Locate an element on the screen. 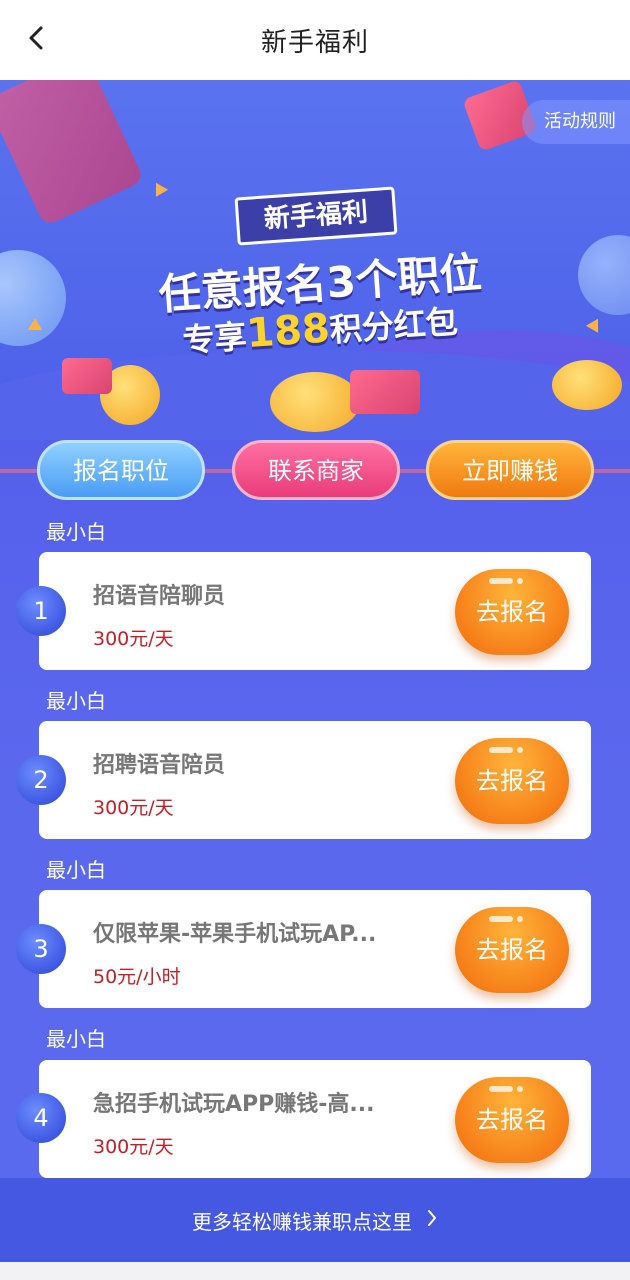  step-apply-position: 报名职位 is located at coordinates (121, 470).